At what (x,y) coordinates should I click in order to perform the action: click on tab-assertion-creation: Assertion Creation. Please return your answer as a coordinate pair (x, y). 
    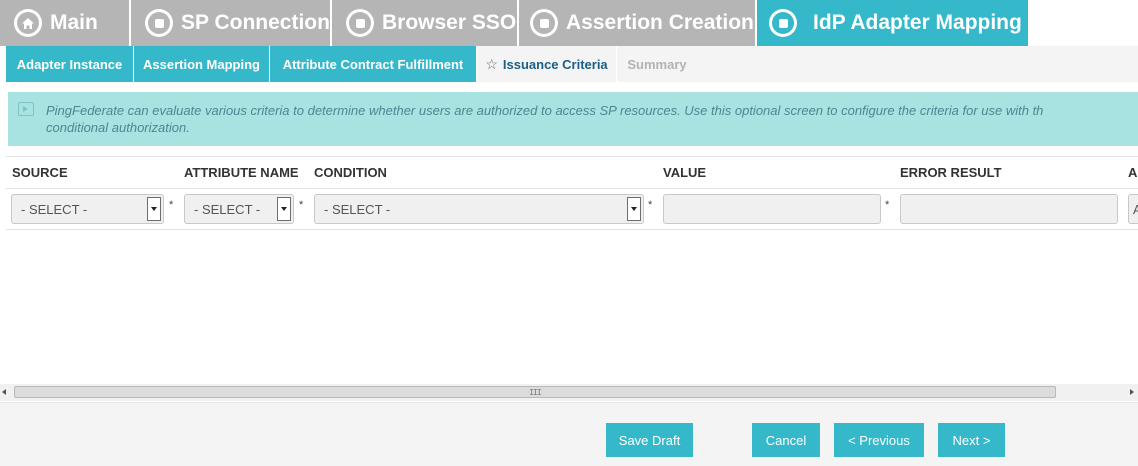
    Looking at the image, I should click on (637, 23).